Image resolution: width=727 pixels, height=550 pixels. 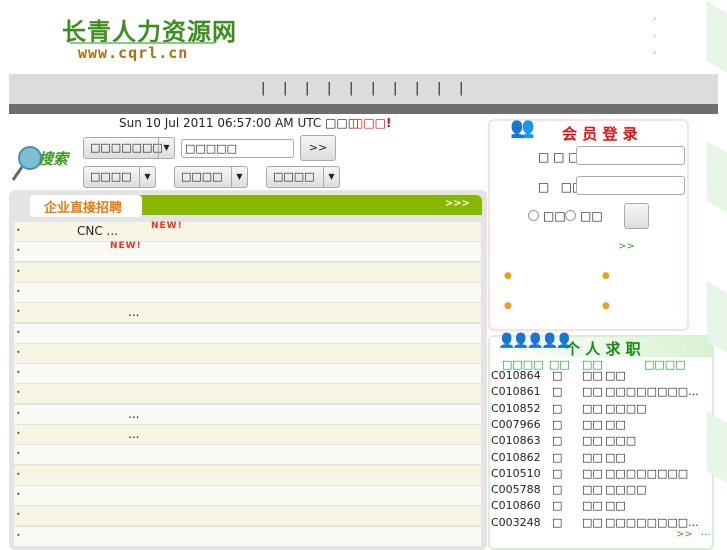 I want to click on seeker-id: C010862, so click(x=516, y=457).